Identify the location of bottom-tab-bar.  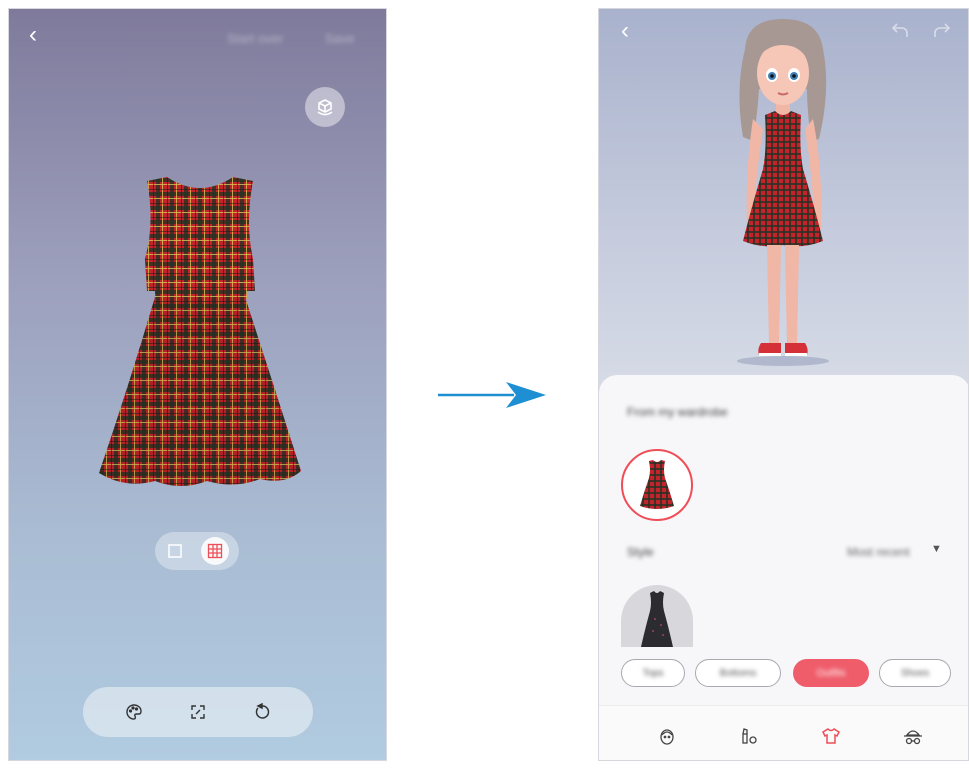
(783, 732).